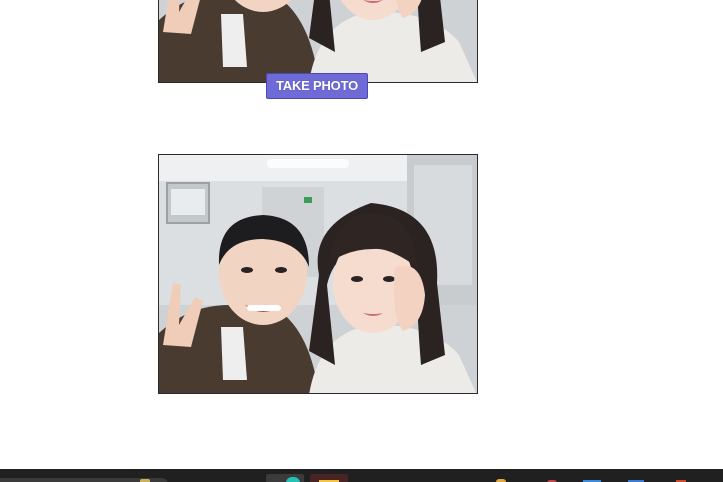 The height and width of the screenshot is (482, 723). I want to click on taskbar-search-box, so click(84, 480).